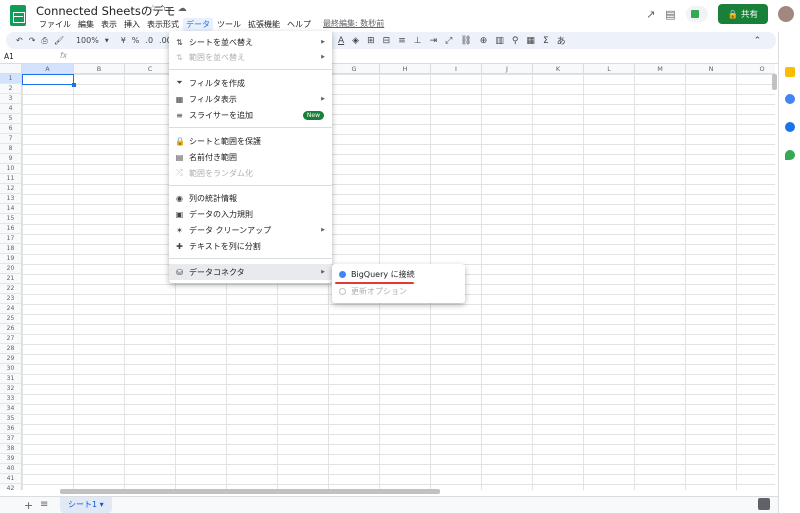  What do you see at coordinates (742, 14) in the screenshot?
I see `share-button: 🔒 共有` at bounding box center [742, 14].